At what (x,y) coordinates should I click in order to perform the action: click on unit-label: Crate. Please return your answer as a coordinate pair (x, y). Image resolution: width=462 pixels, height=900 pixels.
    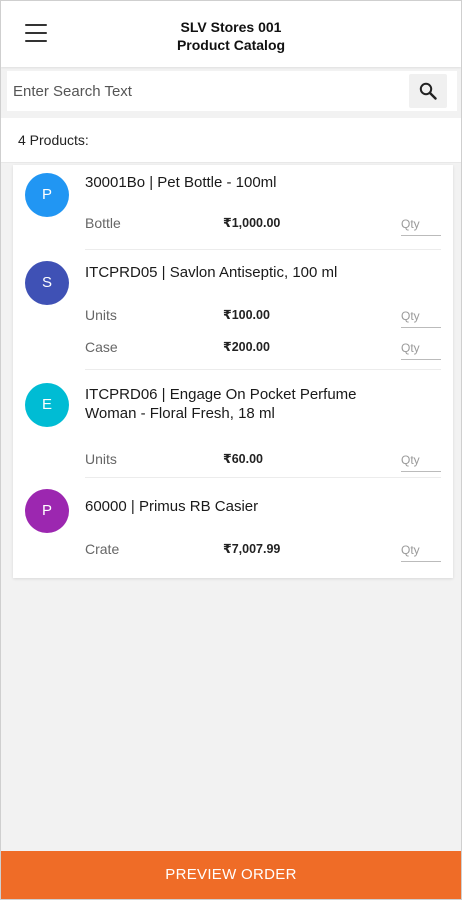
    Looking at the image, I should click on (102, 549).